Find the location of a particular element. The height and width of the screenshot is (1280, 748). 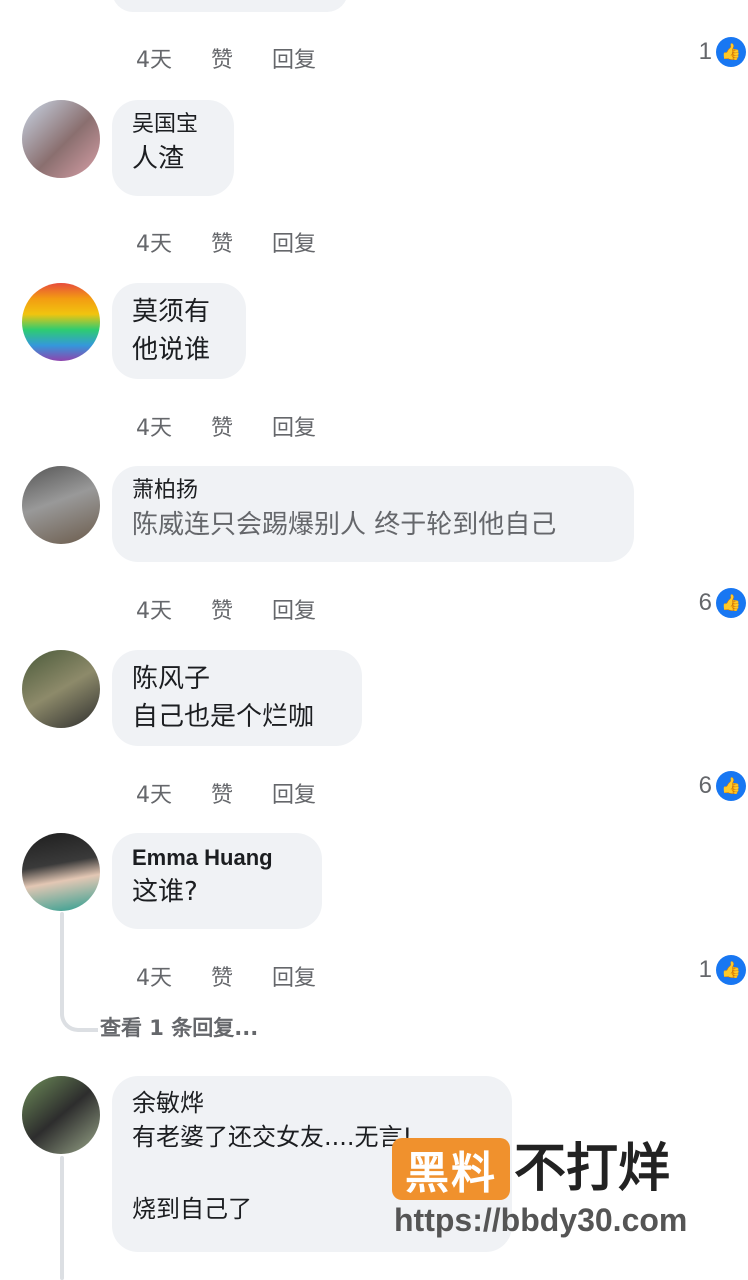

watermark: 黑料 不打烊 https://bbdy30.com is located at coordinates (562, 1193).